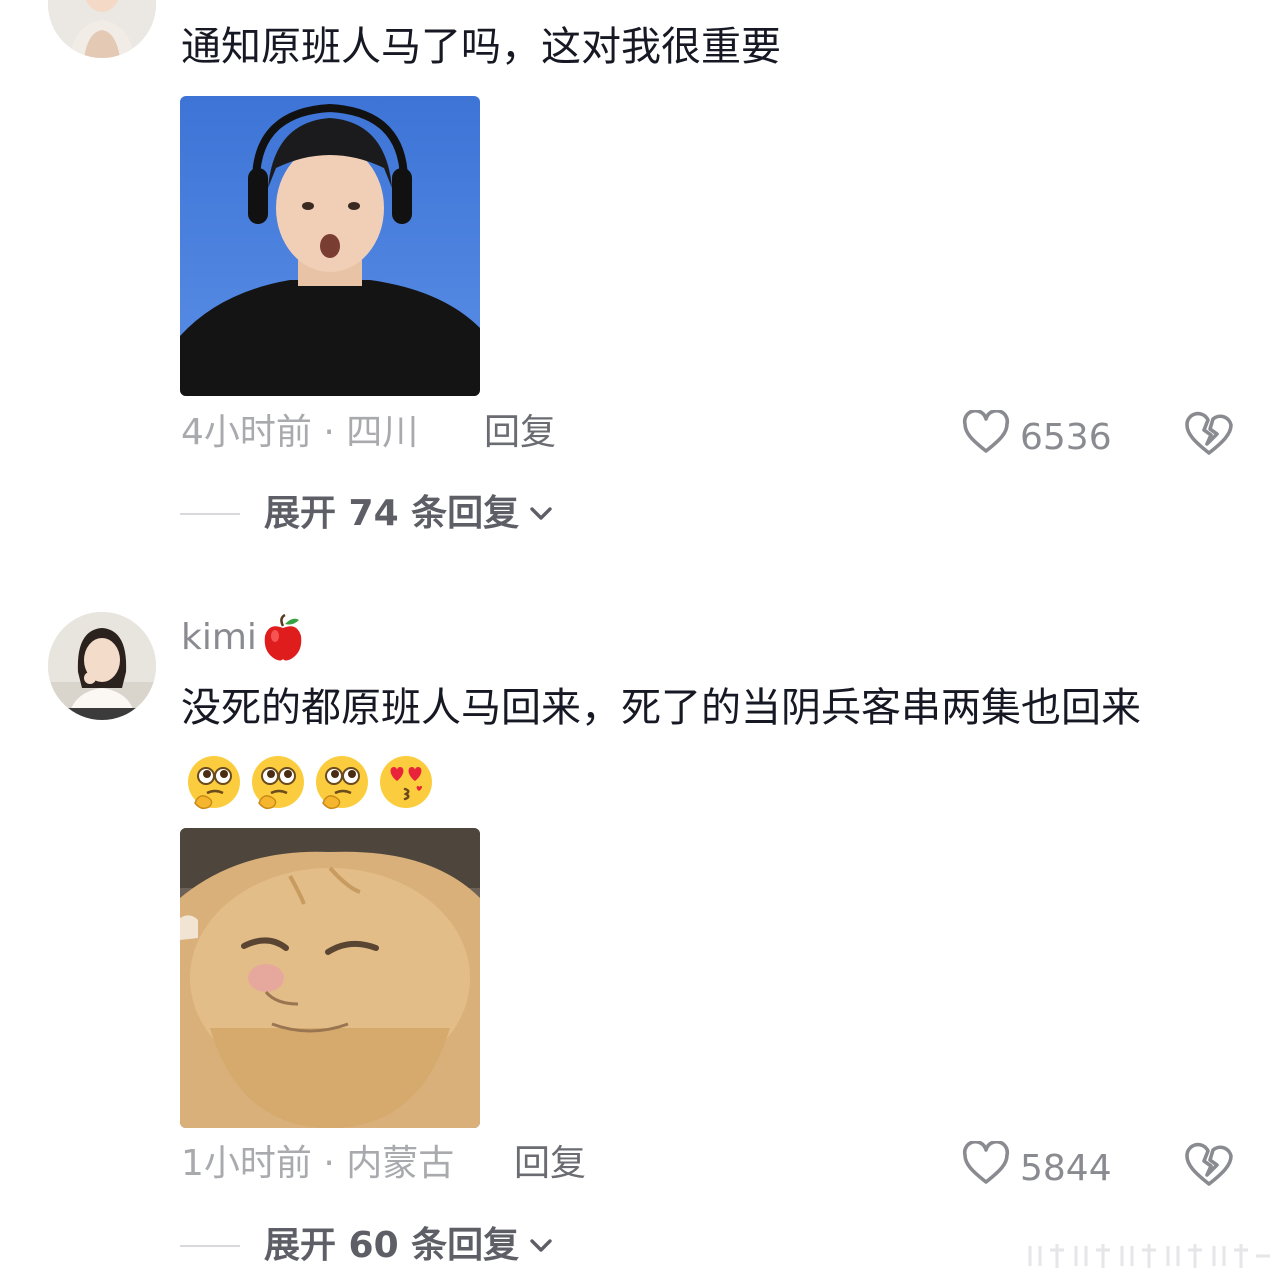 Image resolution: width=1284 pixels, height=1276 pixels. Describe the element at coordinates (318, 1163) in the screenshot. I see `comment-meta: 1小时前 · 内蒙古` at that location.